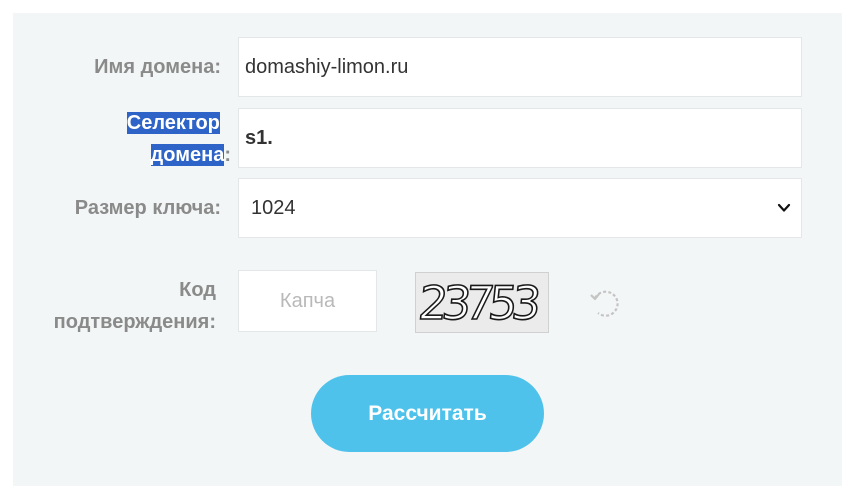 The image size is (853, 500). What do you see at coordinates (784, 207) in the screenshot?
I see `chevron-down-icon` at bounding box center [784, 207].